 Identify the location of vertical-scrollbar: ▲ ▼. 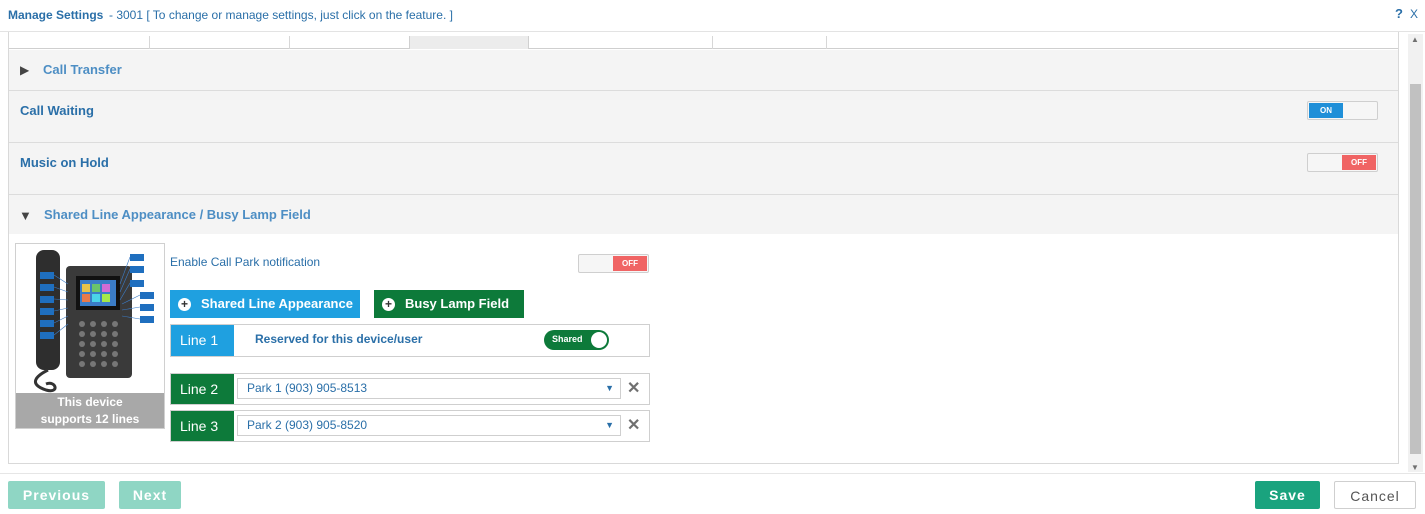
(1415, 253).